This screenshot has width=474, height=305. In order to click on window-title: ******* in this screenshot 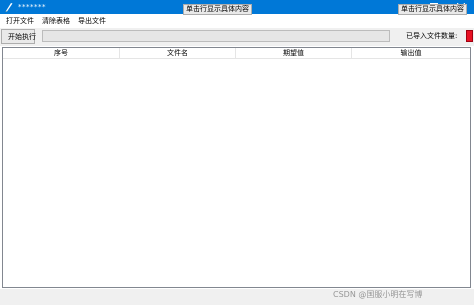, I will do `click(32, 7)`.